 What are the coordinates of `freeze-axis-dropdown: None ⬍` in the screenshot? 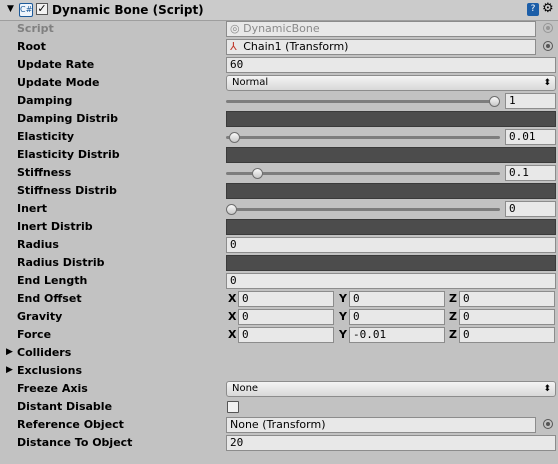 It's located at (391, 389).